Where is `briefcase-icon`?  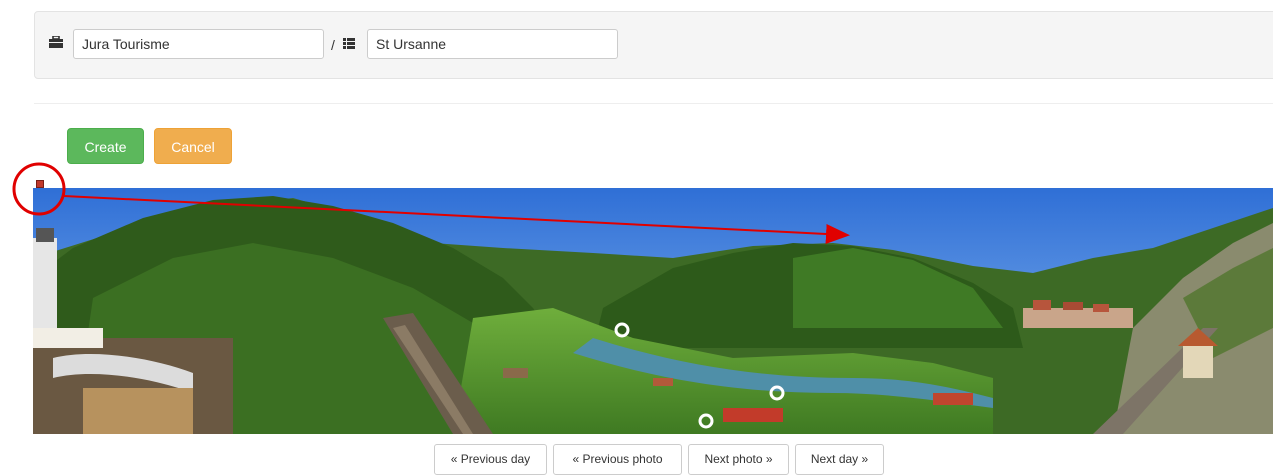 briefcase-icon is located at coordinates (56, 42).